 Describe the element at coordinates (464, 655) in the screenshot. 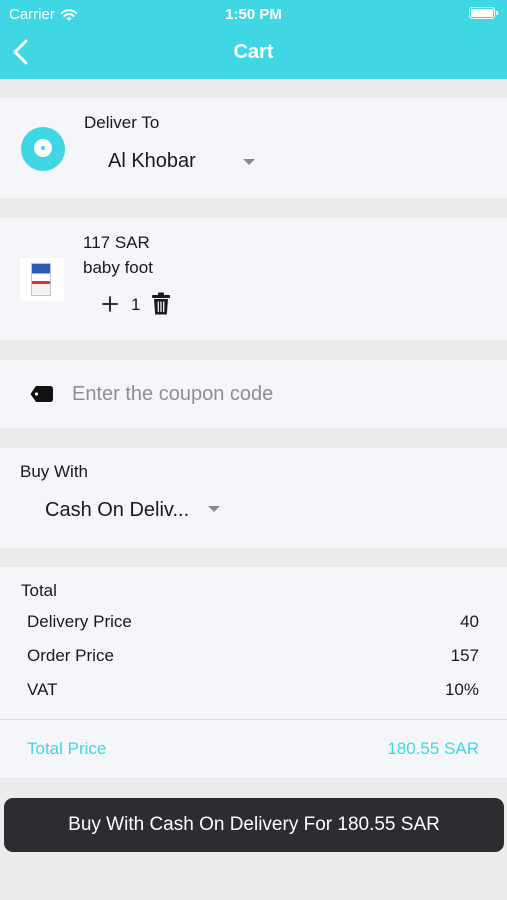

I see `order-price-value: 157` at that location.